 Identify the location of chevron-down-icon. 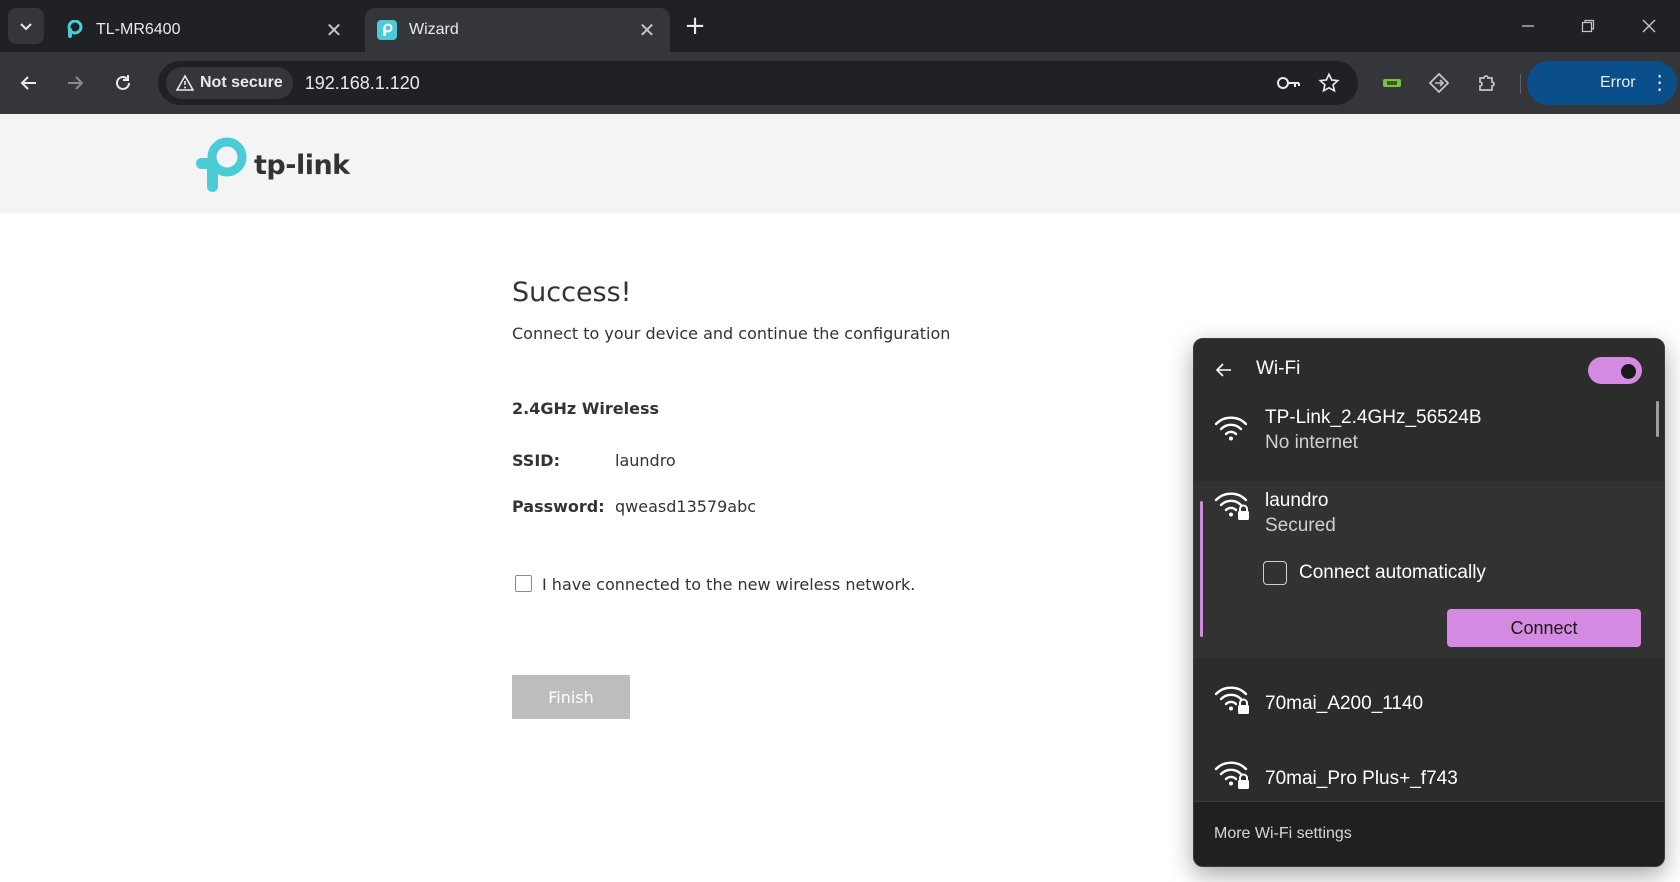
(26, 27).